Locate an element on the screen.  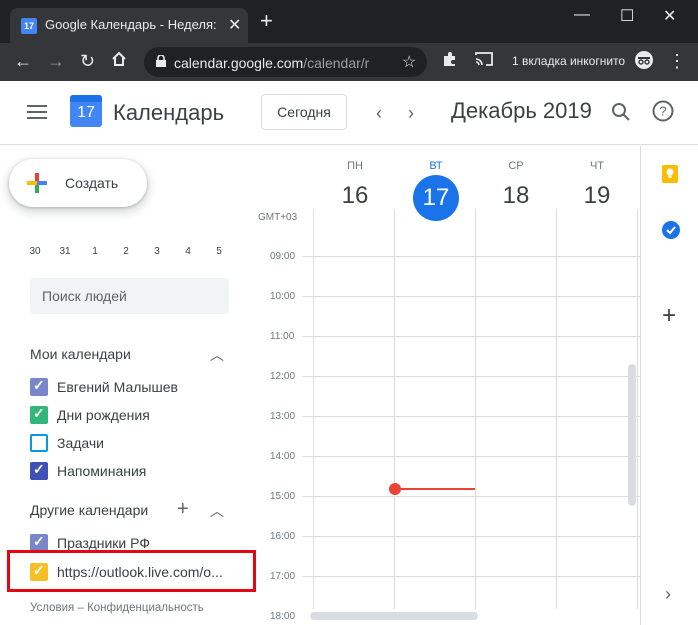
timezone-label: GMT+03 is located at coordinates (278, 217).